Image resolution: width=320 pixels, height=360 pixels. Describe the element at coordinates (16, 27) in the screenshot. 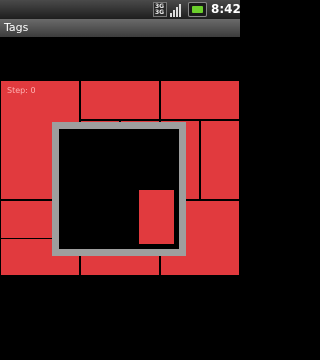

I see `app-title: Tags` at that location.